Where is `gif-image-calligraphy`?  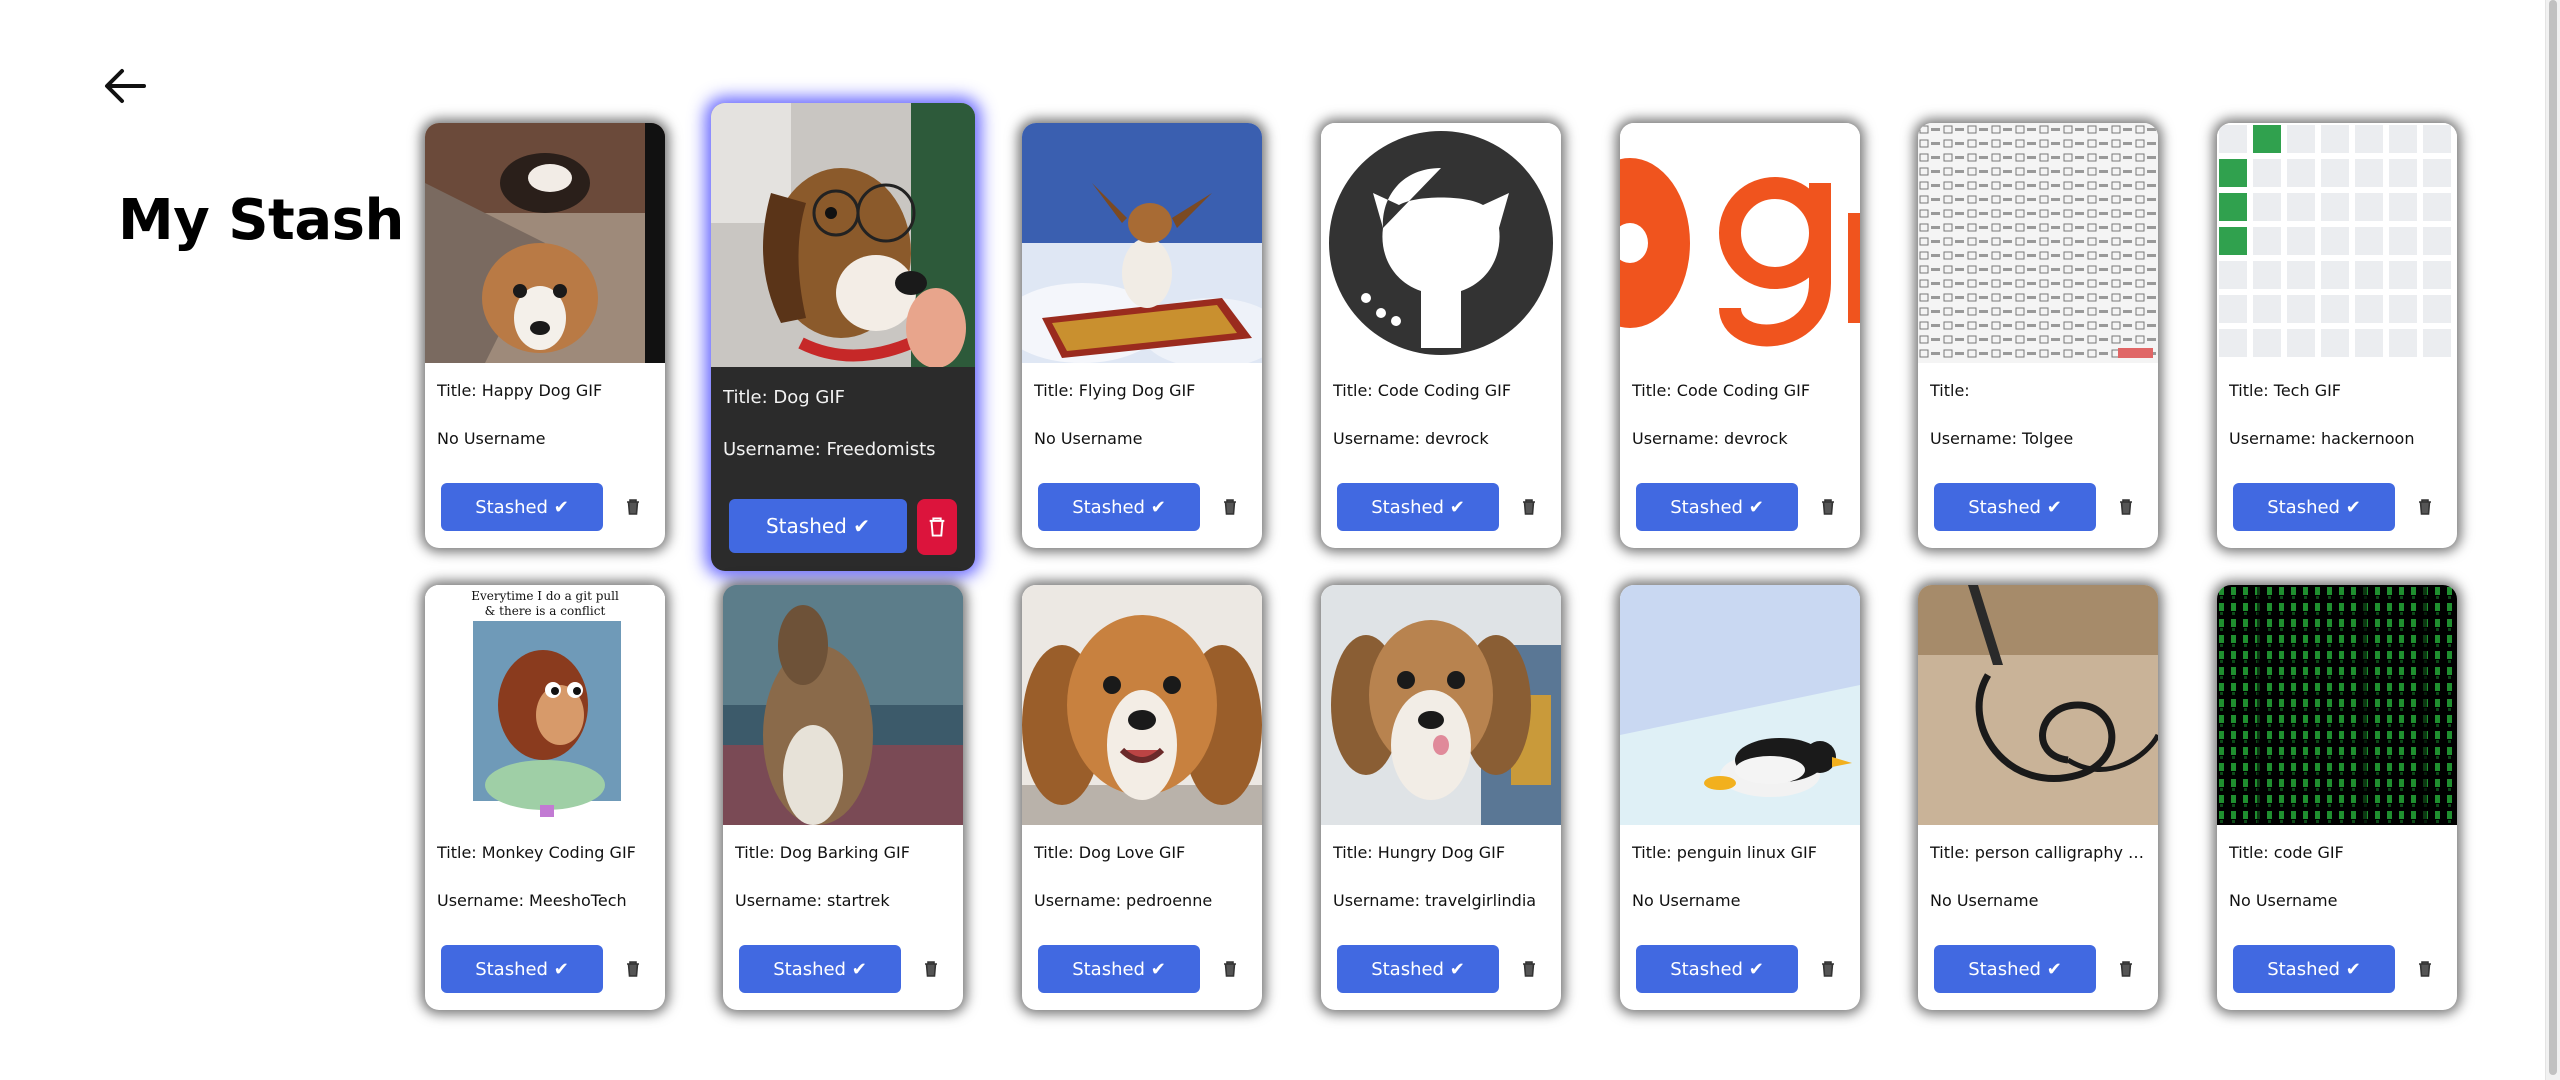 gif-image-calligraphy is located at coordinates (2038, 705).